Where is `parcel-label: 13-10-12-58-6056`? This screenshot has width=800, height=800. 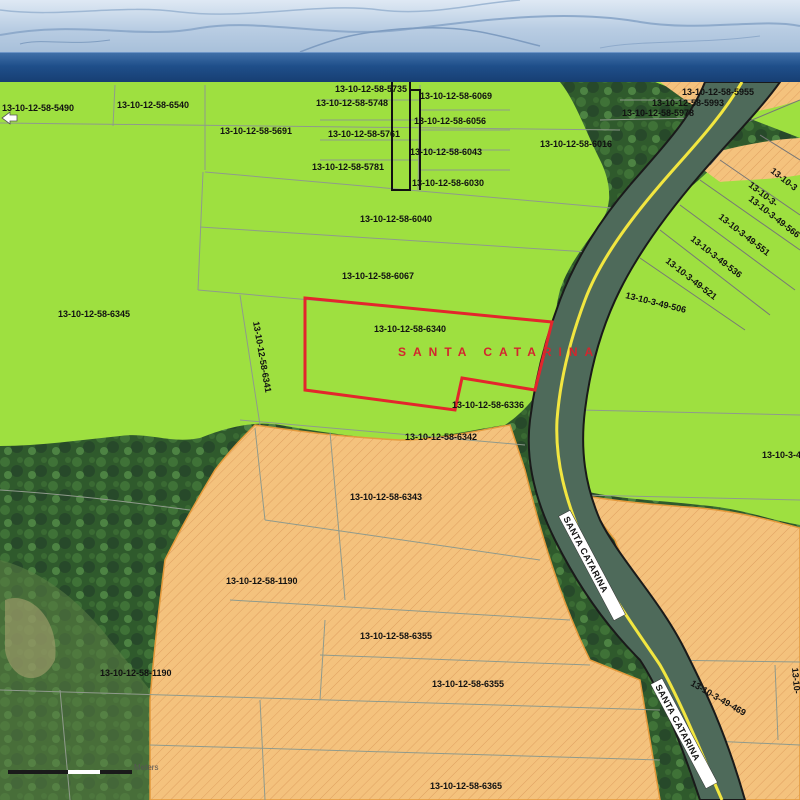
parcel-label: 13-10-12-58-6056 is located at coordinates (450, 121).